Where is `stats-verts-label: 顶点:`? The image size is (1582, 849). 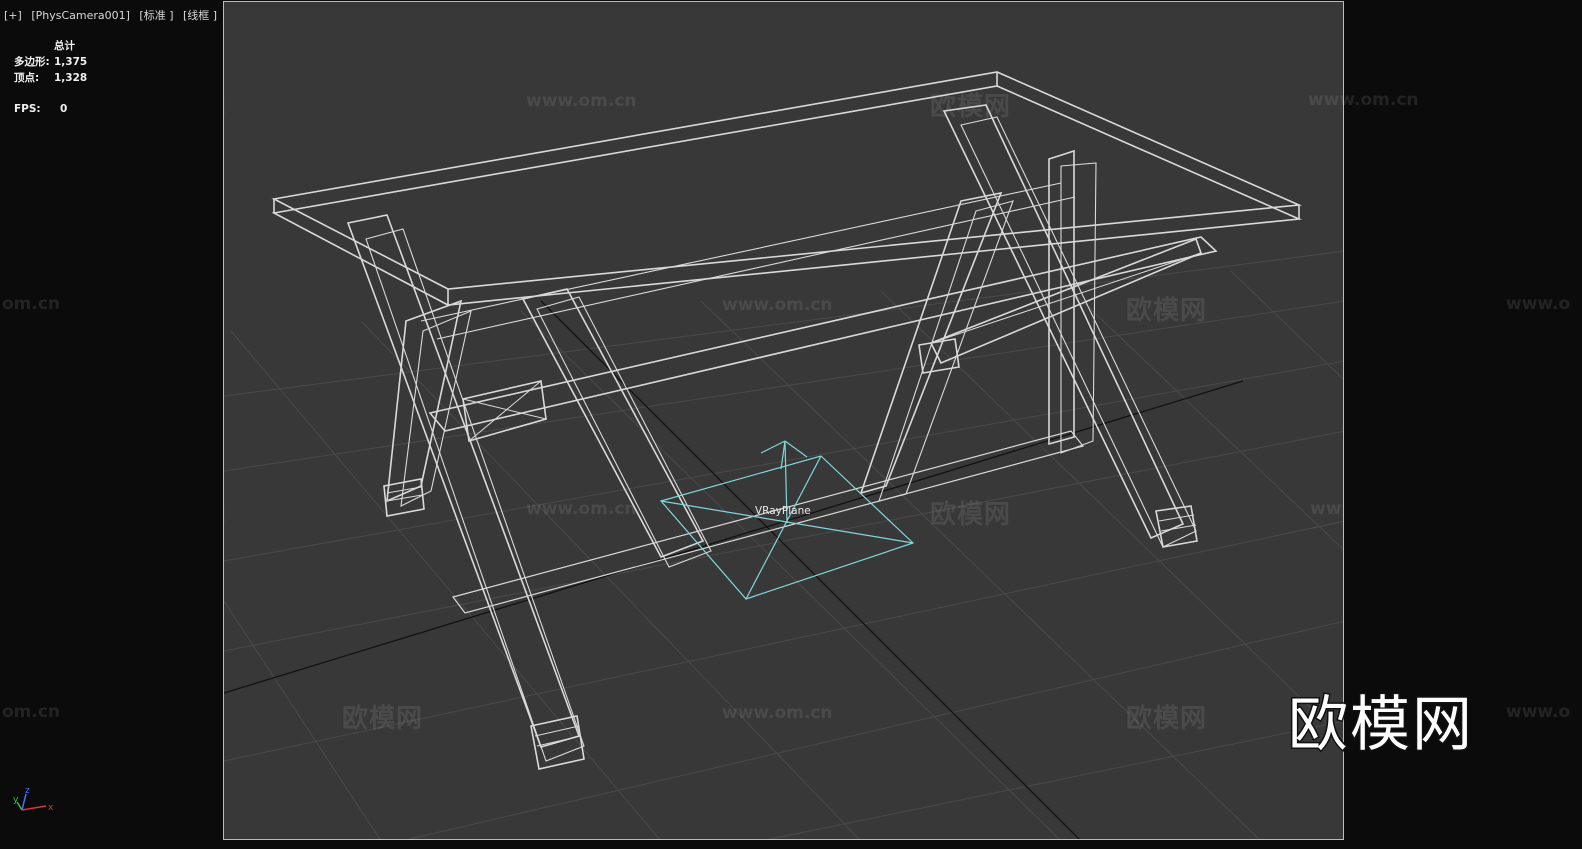
stats-verts-label: 顶点: is located at coordinates (27, 78).